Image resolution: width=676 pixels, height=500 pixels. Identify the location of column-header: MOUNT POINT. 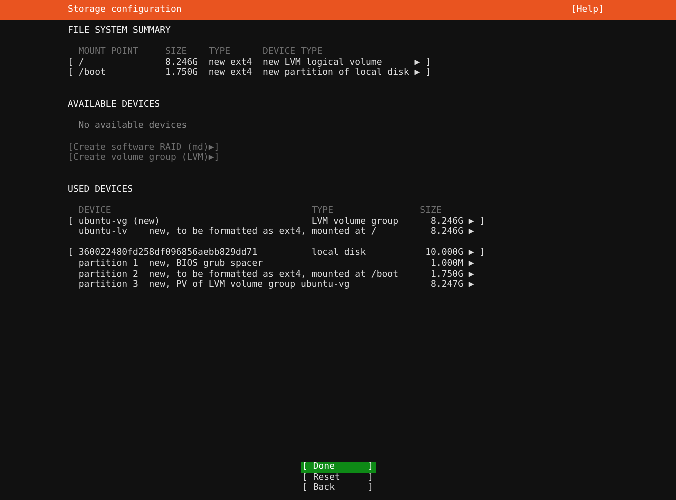
(109, 52).